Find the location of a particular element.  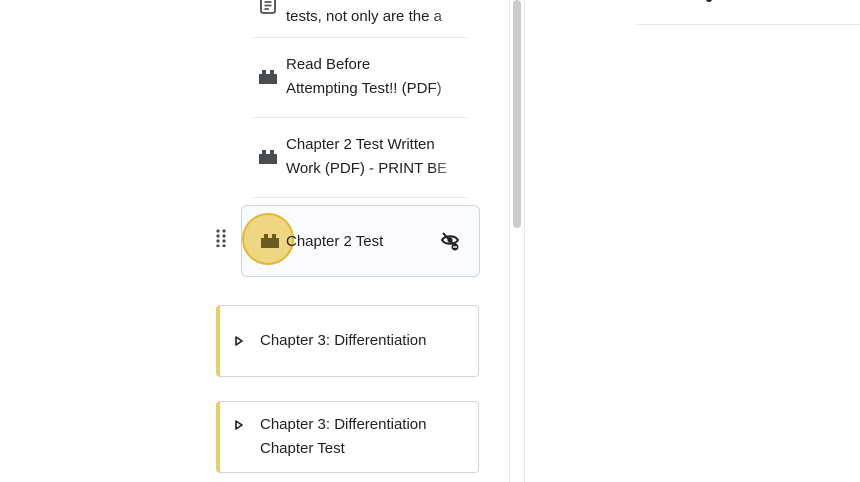

toc-module-item: Chapter 3: Differentiation is located at coordinates (347, 341).